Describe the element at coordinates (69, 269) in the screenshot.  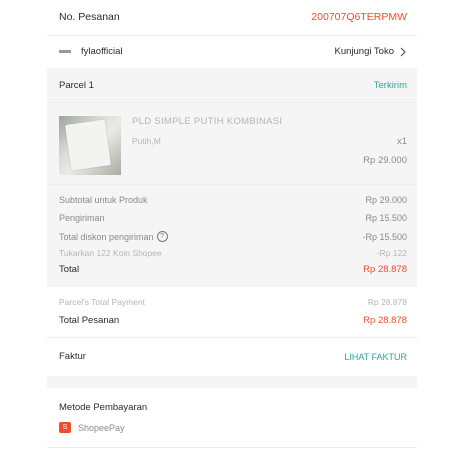
I see `total-label: Total` at that location.